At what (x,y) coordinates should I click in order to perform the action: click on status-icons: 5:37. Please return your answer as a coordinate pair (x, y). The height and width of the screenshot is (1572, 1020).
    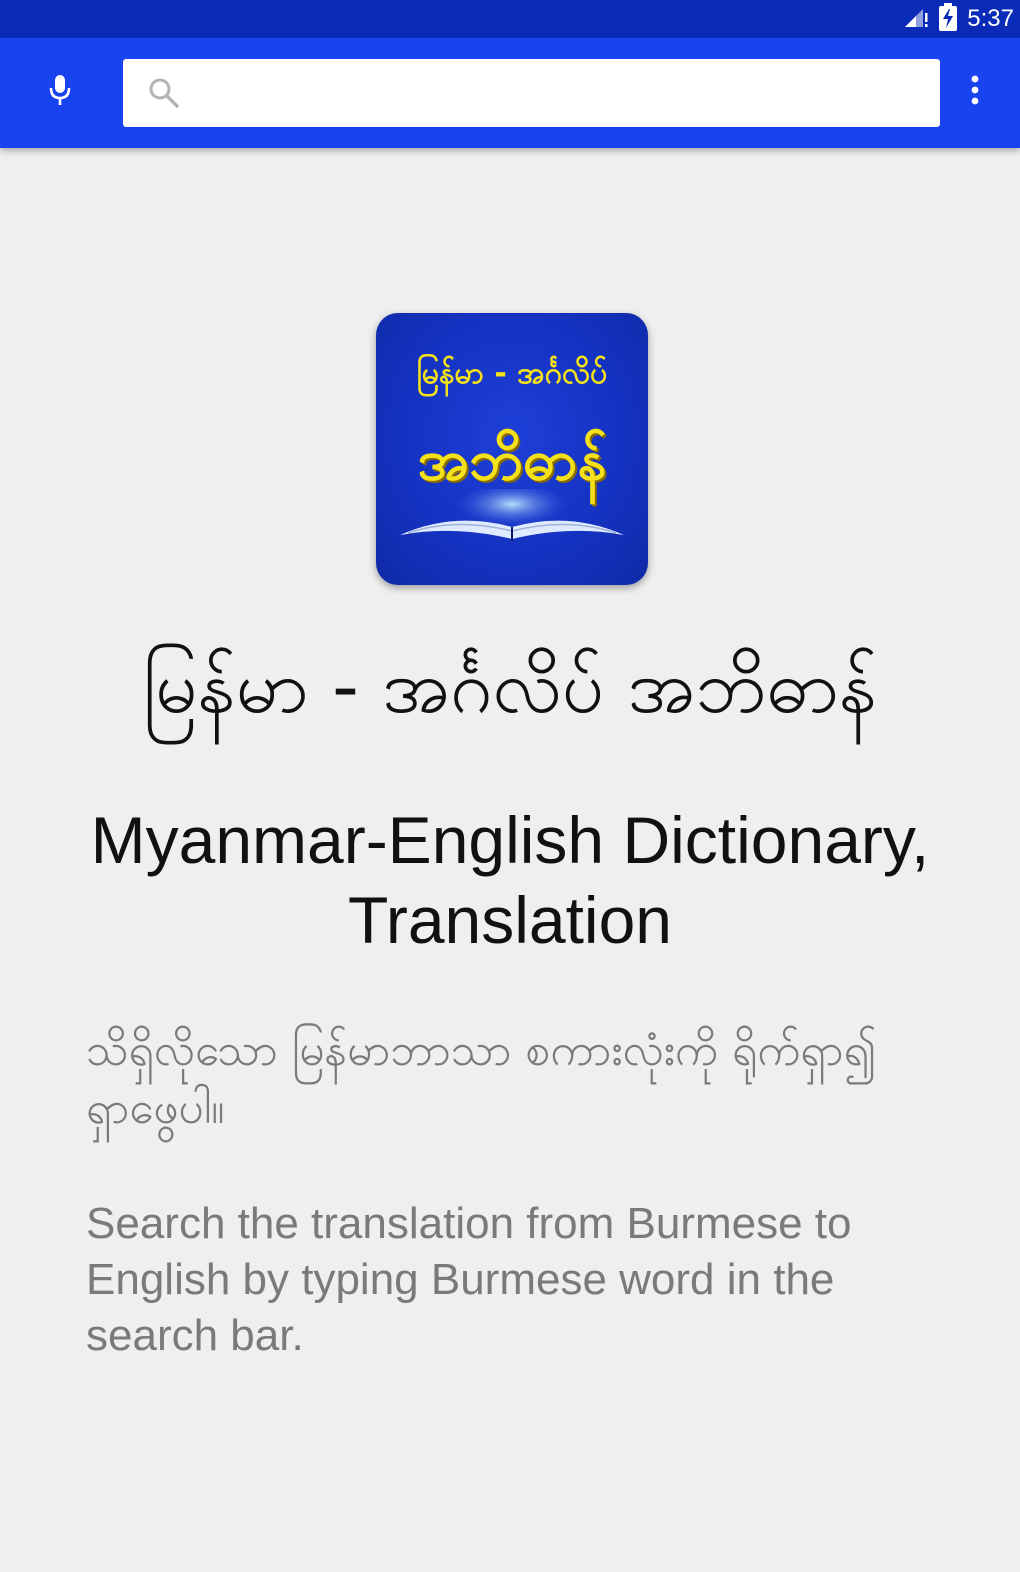
    Looking at the image, I should click on (958, 19).